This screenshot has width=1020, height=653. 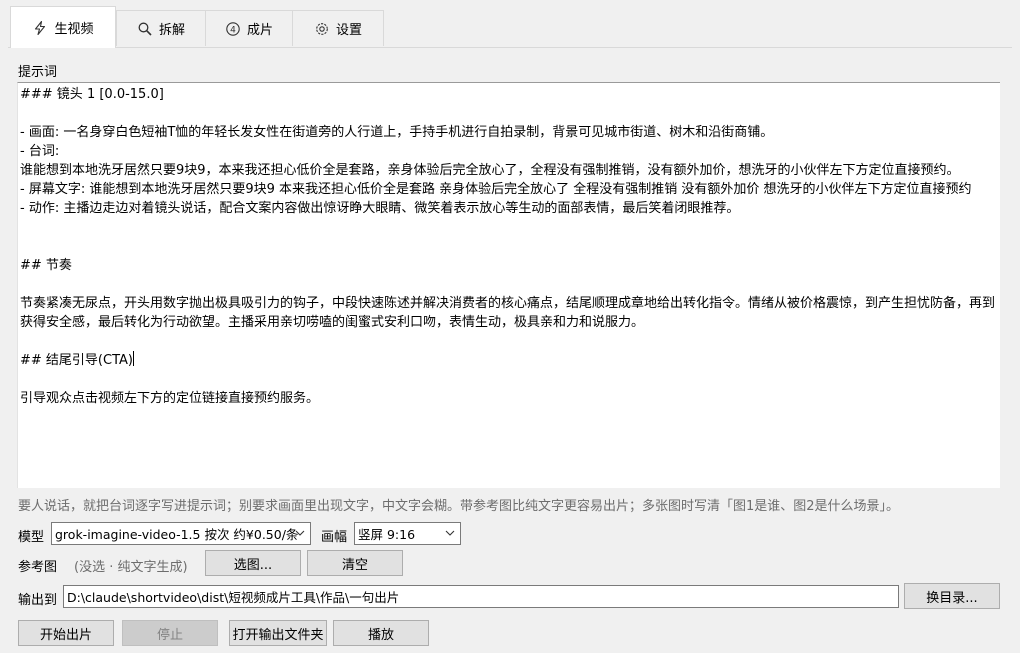 I want to click on model-select: grok-imagine-video-1.5 按次 约¥0.50/条, so click(x=181, y=533).